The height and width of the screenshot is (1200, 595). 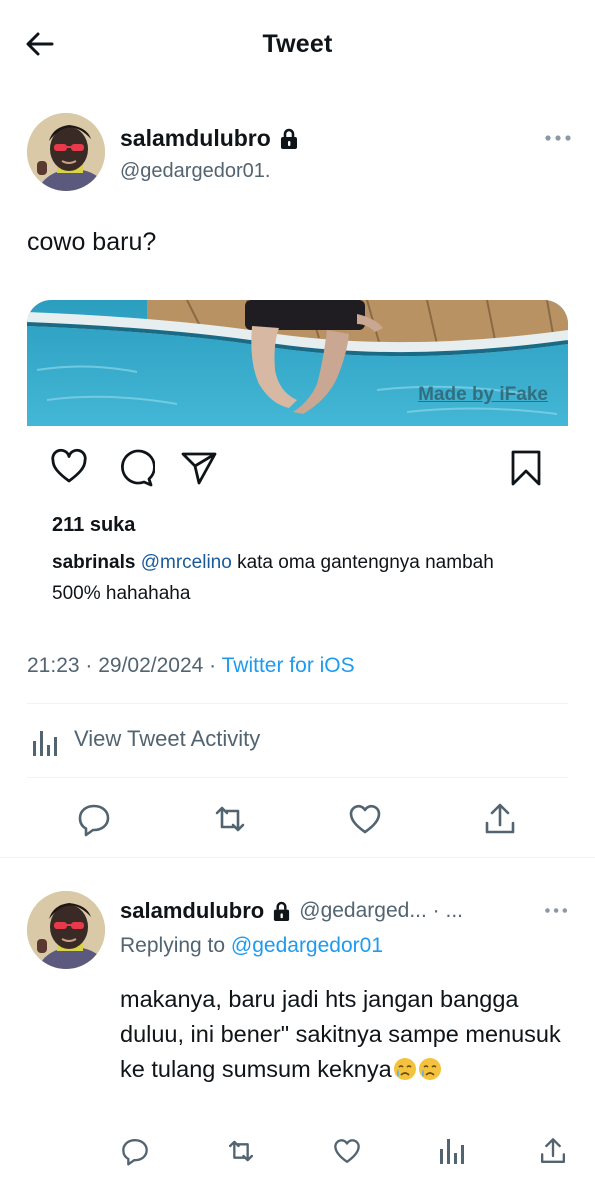 I want to click on like-heart-icon, so click(x=365, y=819).